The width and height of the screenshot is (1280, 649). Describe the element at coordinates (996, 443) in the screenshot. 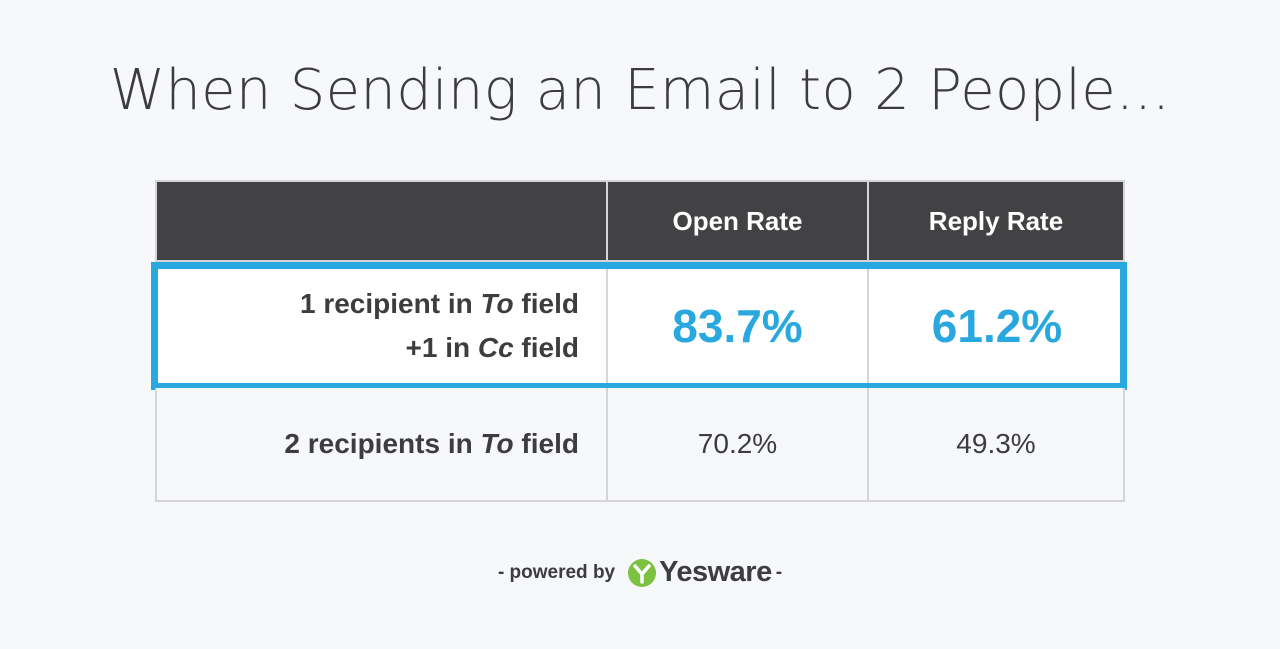

I see `reply-rate-value: 49.3%` at that location.